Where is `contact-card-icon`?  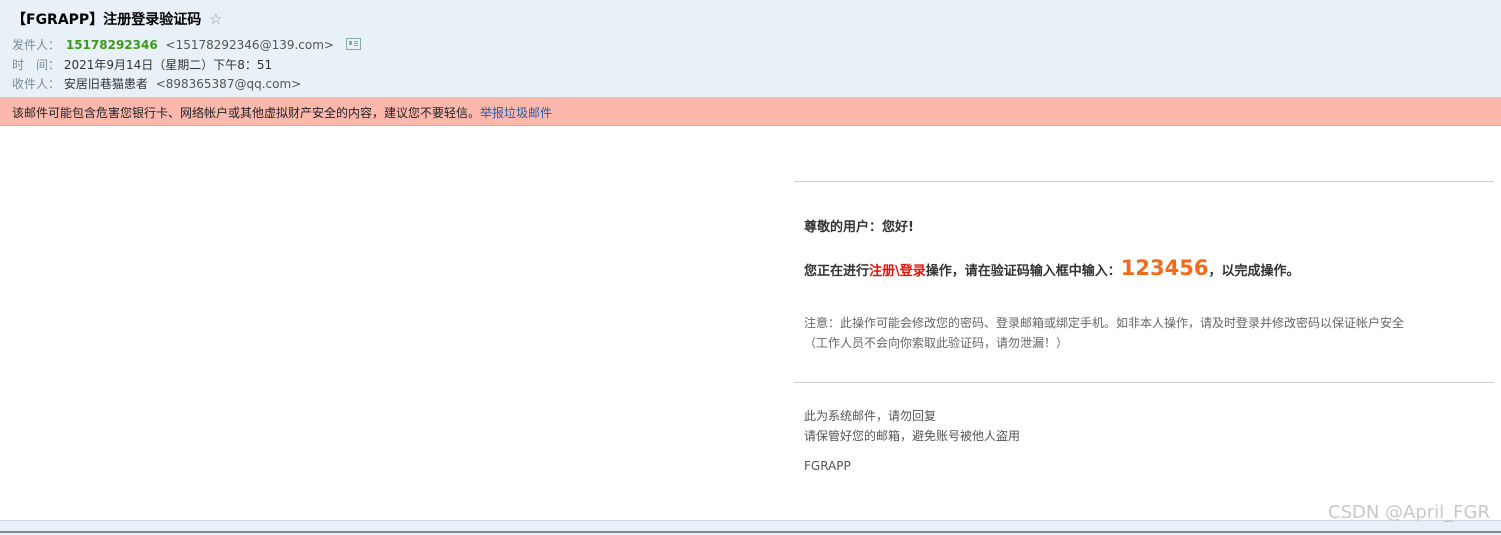 contact-card-icon is located at coordinates (353, 44).